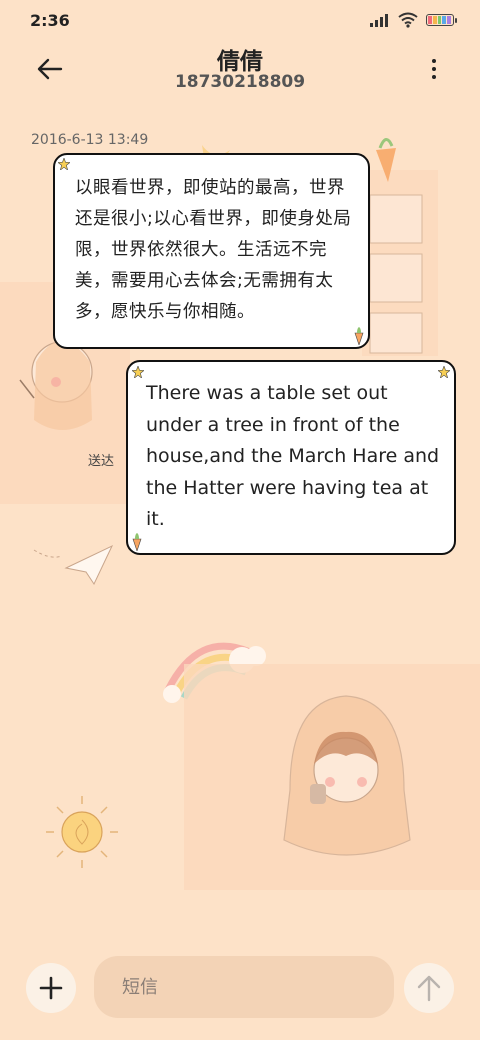 This screenshot has height=1040, width=480. I want to click on delivery-status: 送达, so click(101, 461).